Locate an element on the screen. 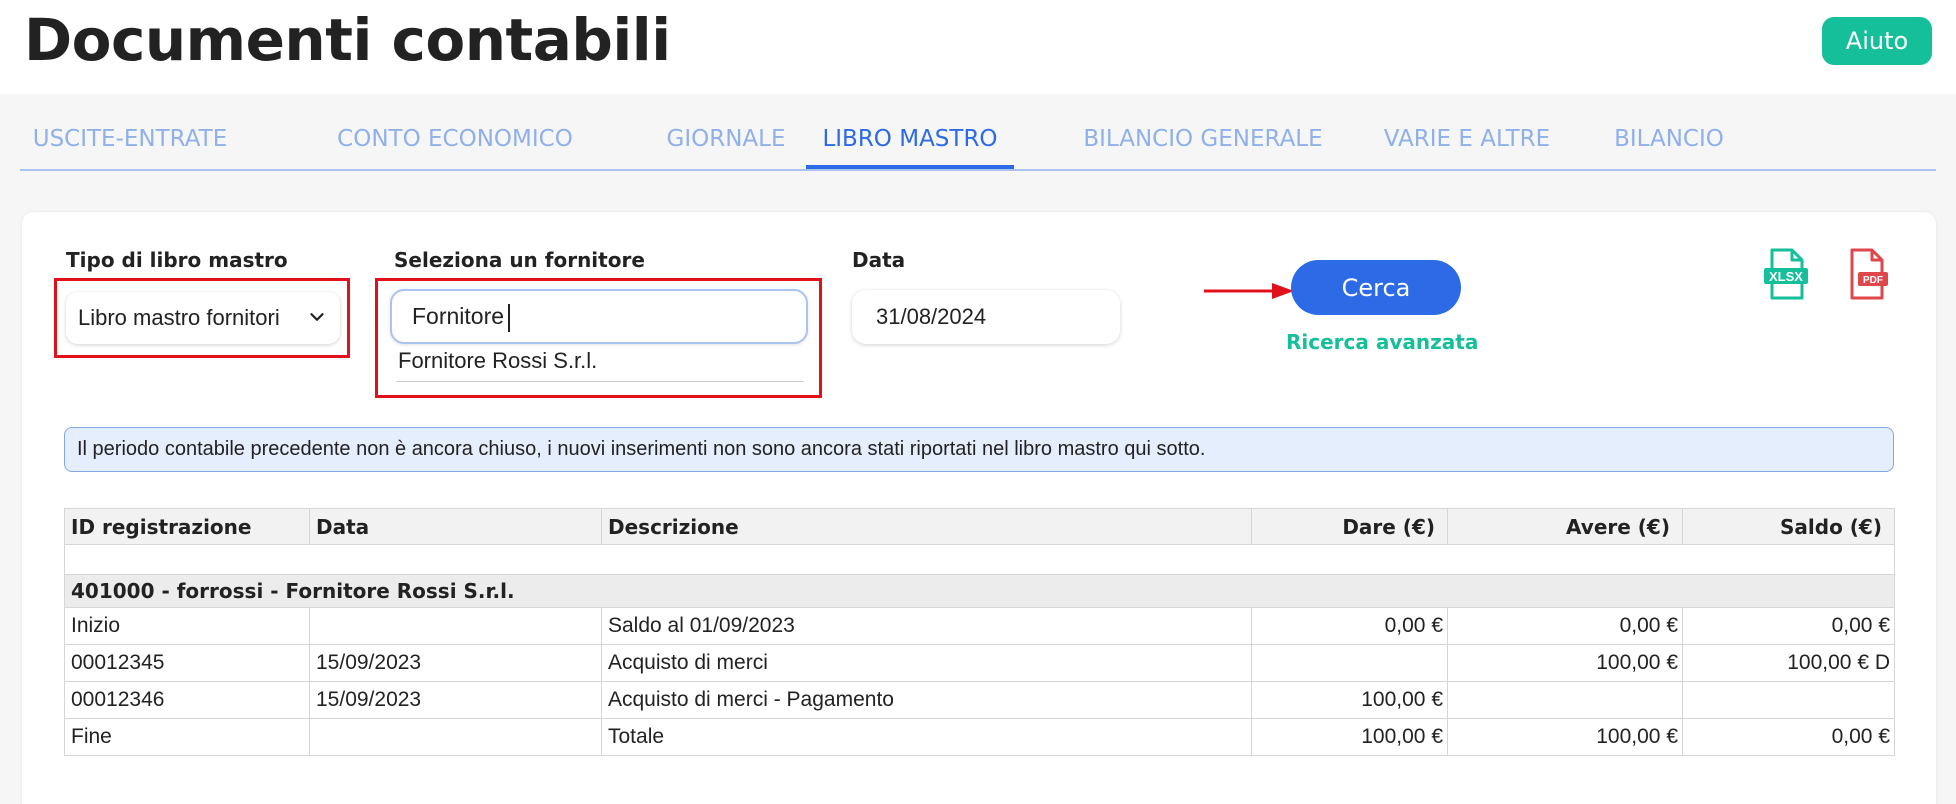  supplier-input-wrapper is located at coordinates (599, 316).